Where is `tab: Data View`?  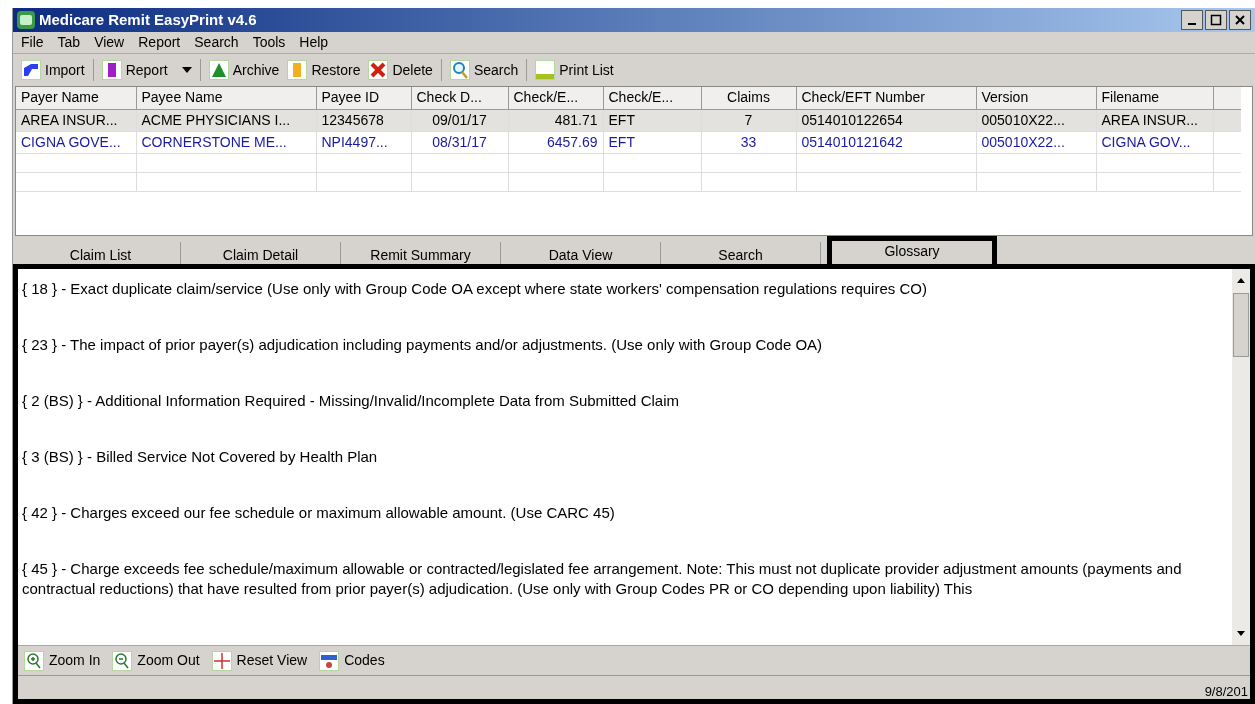 tab: Data View is located at coordinates (581, 253).